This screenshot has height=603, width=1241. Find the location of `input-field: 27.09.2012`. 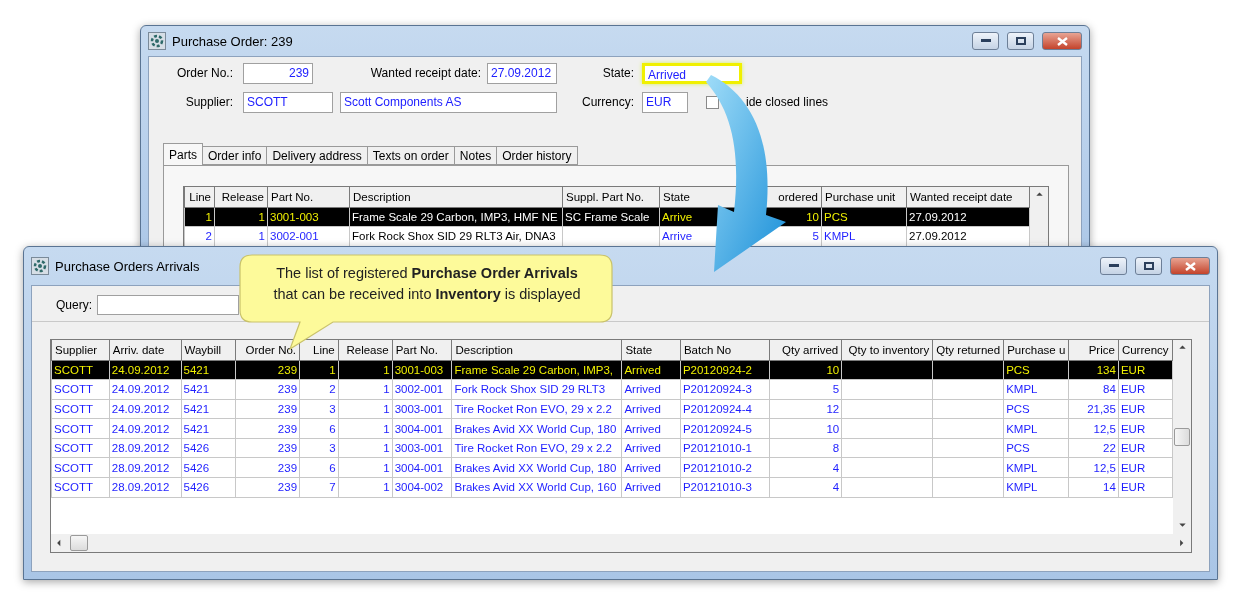

input-field: 27.09.2012 is located at coordinates (522, 73).